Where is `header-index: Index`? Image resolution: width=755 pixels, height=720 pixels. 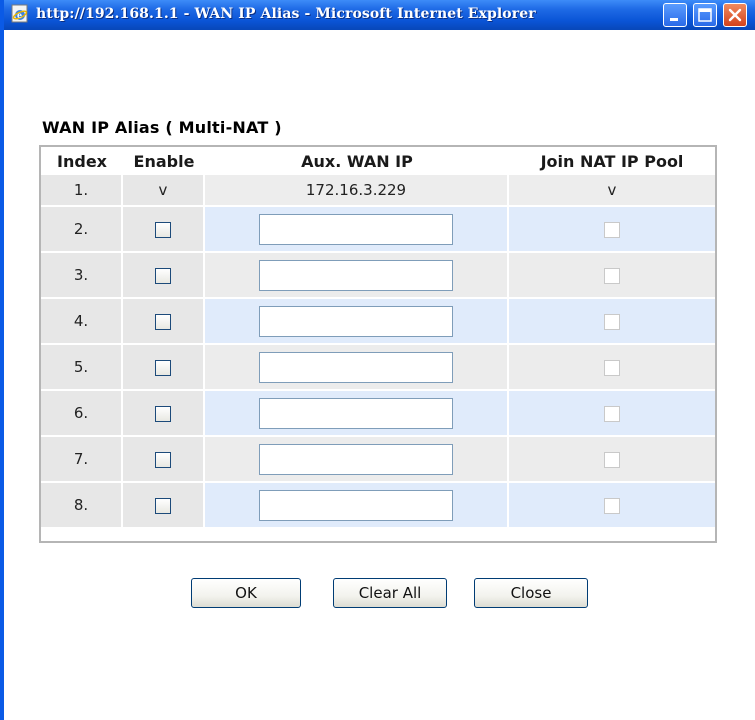 header-index: Index is located at coordinates (82, 161).